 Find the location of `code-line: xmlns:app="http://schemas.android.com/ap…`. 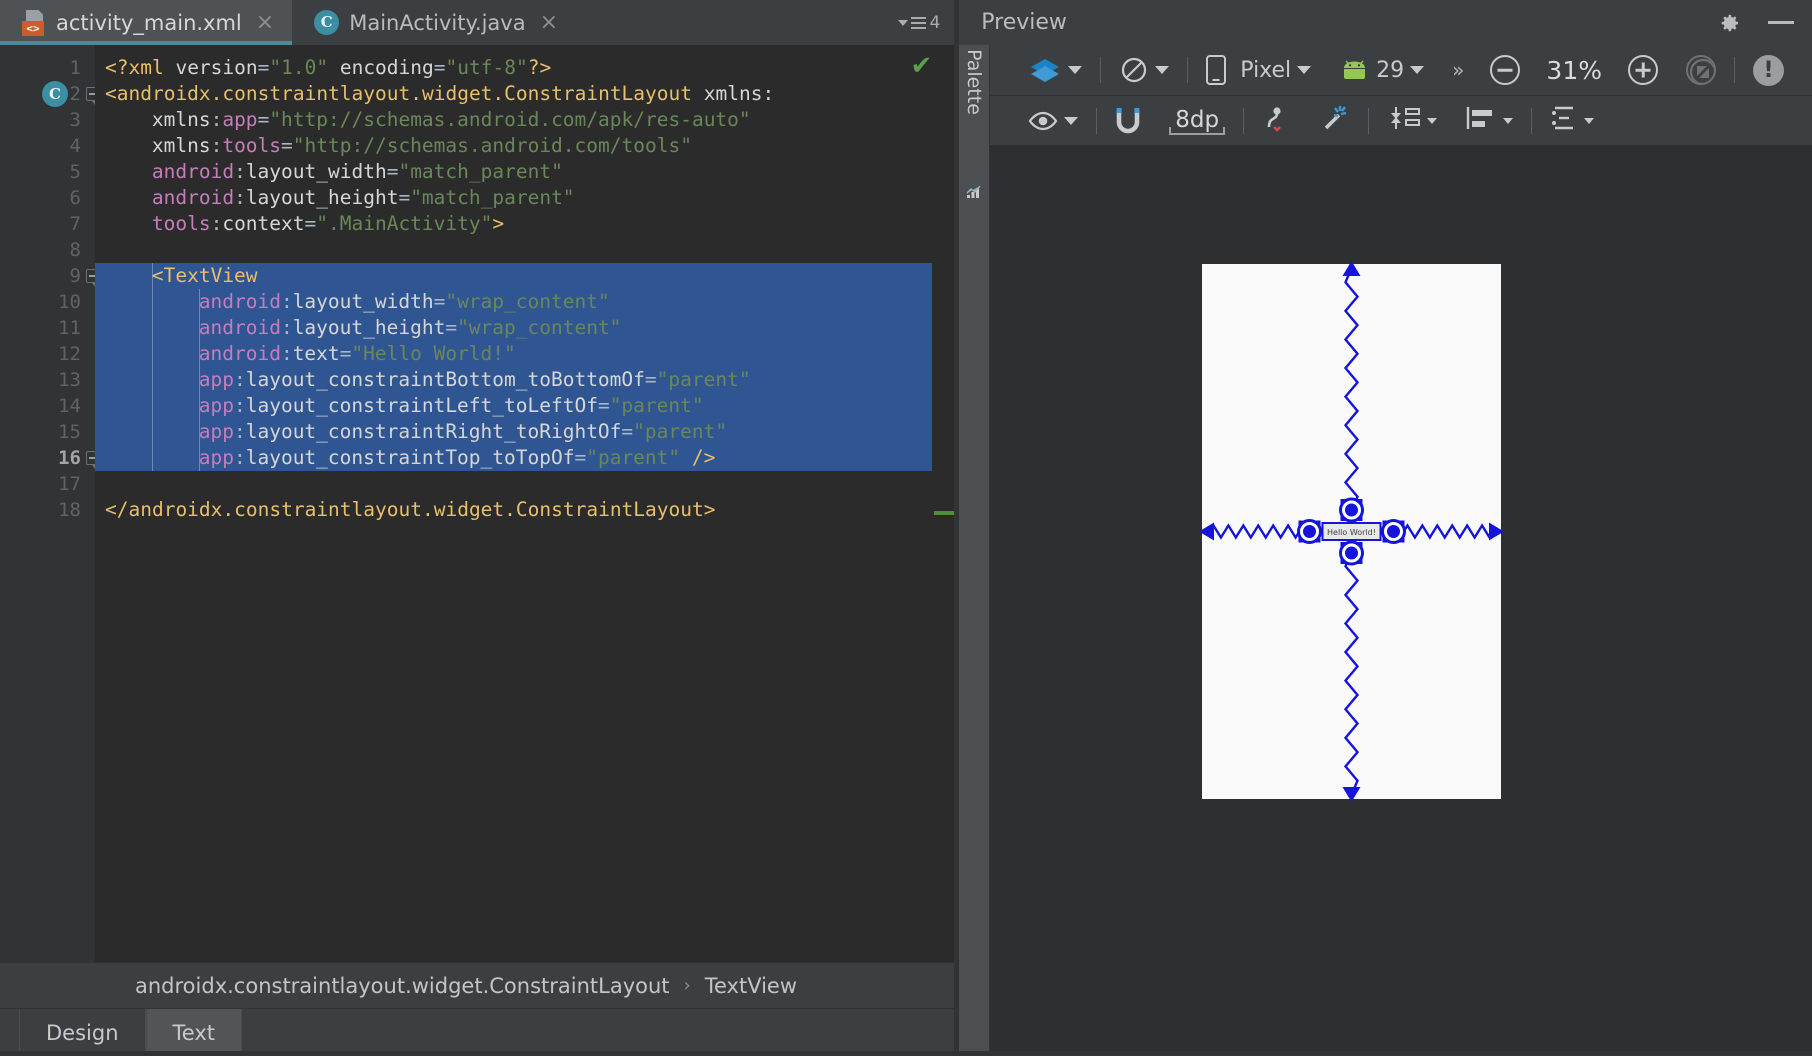

code-line: xmlns:app="http://schemas.android.com/ap… is located at coordinates (524, 120).